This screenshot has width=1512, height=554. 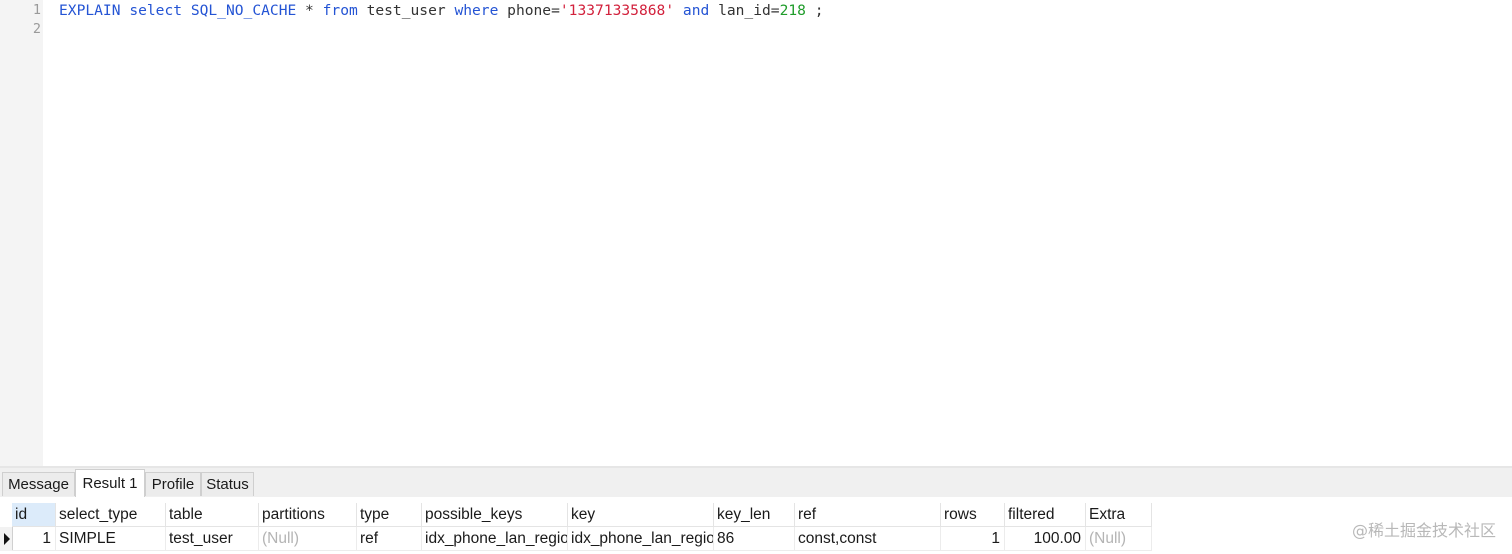 What do you see at coordinates (34, 515) in the screenshot?
I see `column-header-id: id` at bounding box center [34, 515].